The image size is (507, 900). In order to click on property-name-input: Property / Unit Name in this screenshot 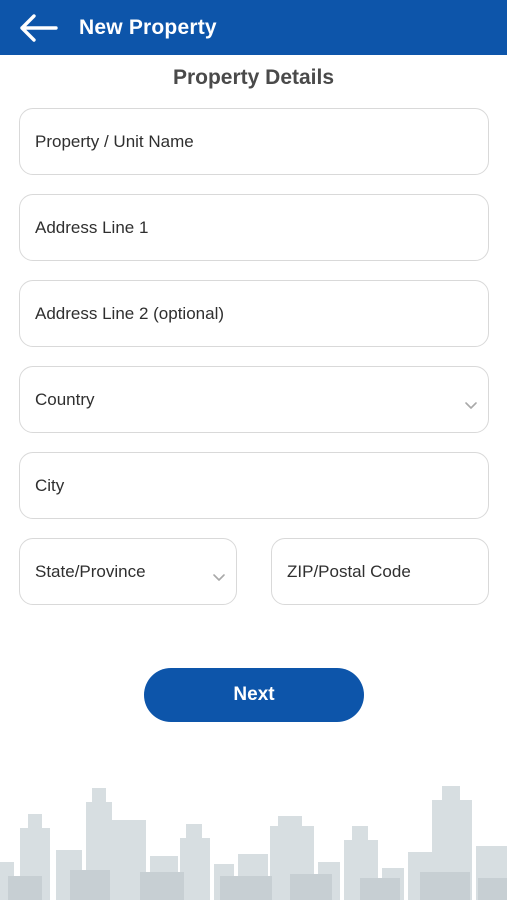, I will do `click(254, 141)`.